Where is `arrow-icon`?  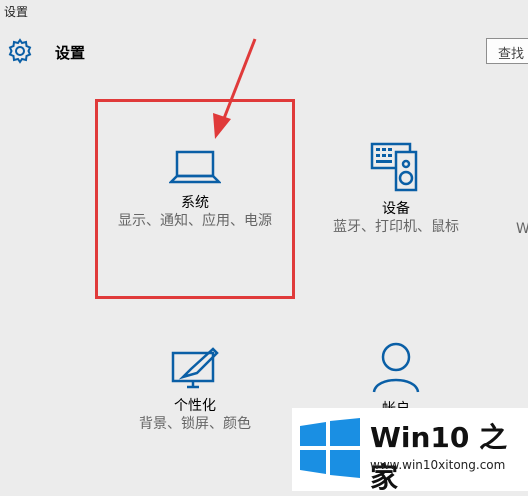
arrow-icon is located at coordinates (235, 88).